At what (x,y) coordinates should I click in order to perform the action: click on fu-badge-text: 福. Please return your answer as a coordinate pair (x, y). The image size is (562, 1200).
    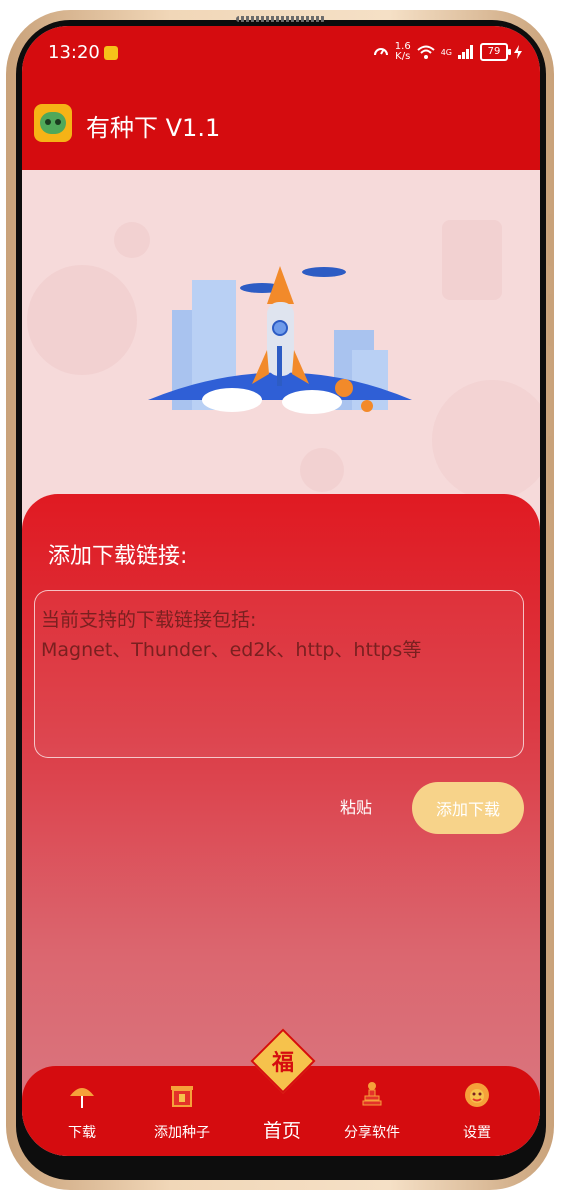
    Looking at the image, I should click on (283, 1063).